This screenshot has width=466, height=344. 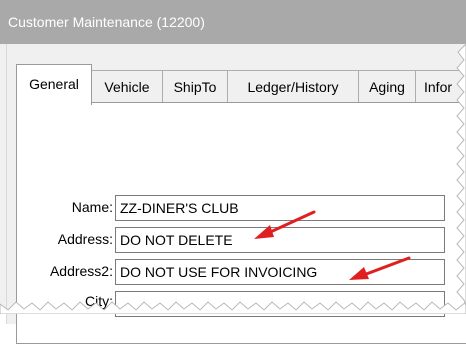 What do you see at coordinates (293, 86) in the screenshot?
I see `tab-ledger-history: Ledger/History` at bounding box center [293, 86].